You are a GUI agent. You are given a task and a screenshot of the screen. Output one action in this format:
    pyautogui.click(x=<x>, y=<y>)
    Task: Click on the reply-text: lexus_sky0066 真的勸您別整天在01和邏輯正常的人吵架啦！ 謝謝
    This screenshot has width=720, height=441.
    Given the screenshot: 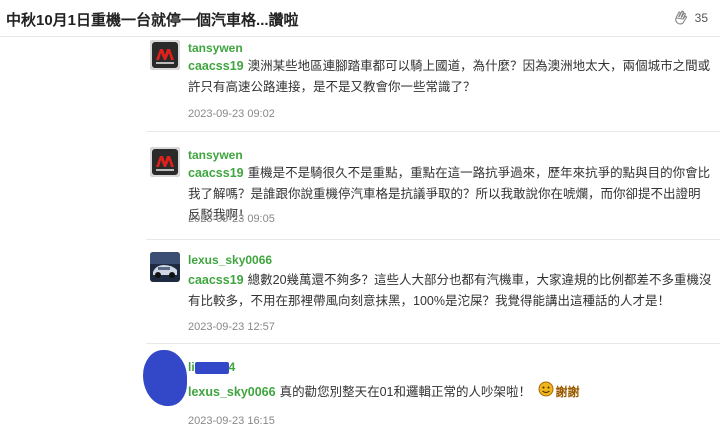 What is the action you would take?
    pyautogui.click(x=450, y=392)
    